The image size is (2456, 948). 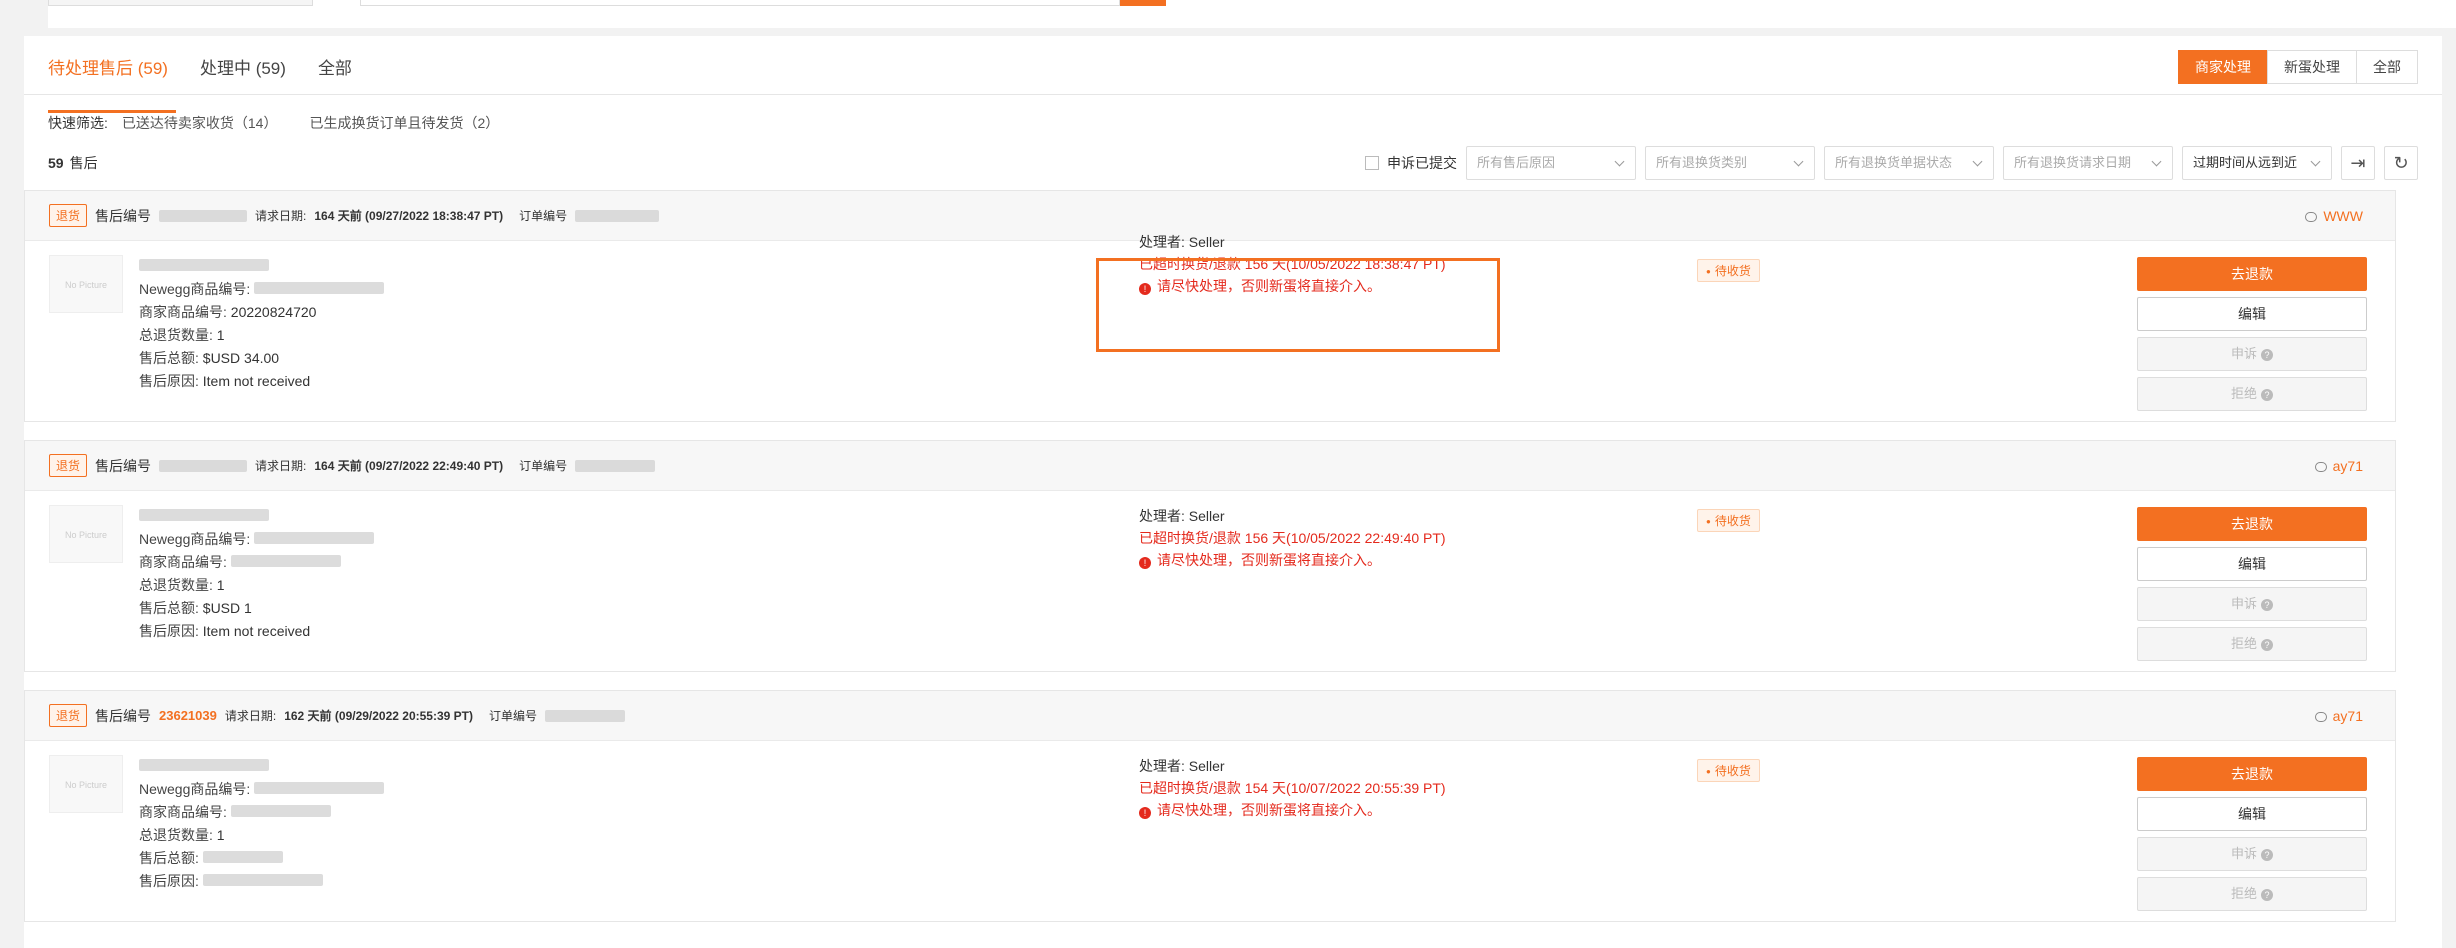 What do you see at coordinates (243, 76) in the screenshot?
I see `tab-processing: 处理中 (59)` at bounding box center [243, 76].